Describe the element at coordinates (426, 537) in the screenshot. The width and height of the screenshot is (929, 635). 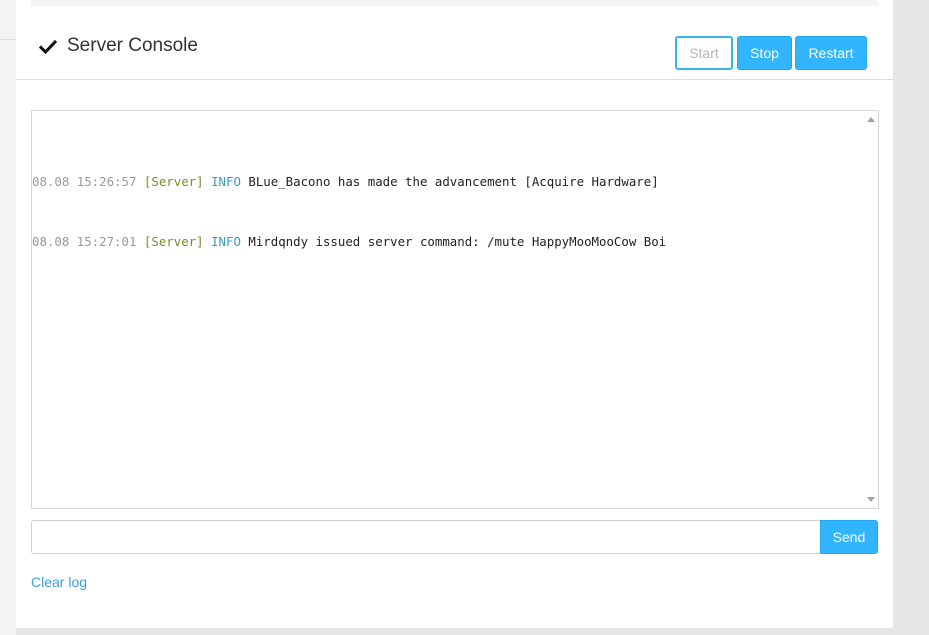
I see `command-input` at that location.